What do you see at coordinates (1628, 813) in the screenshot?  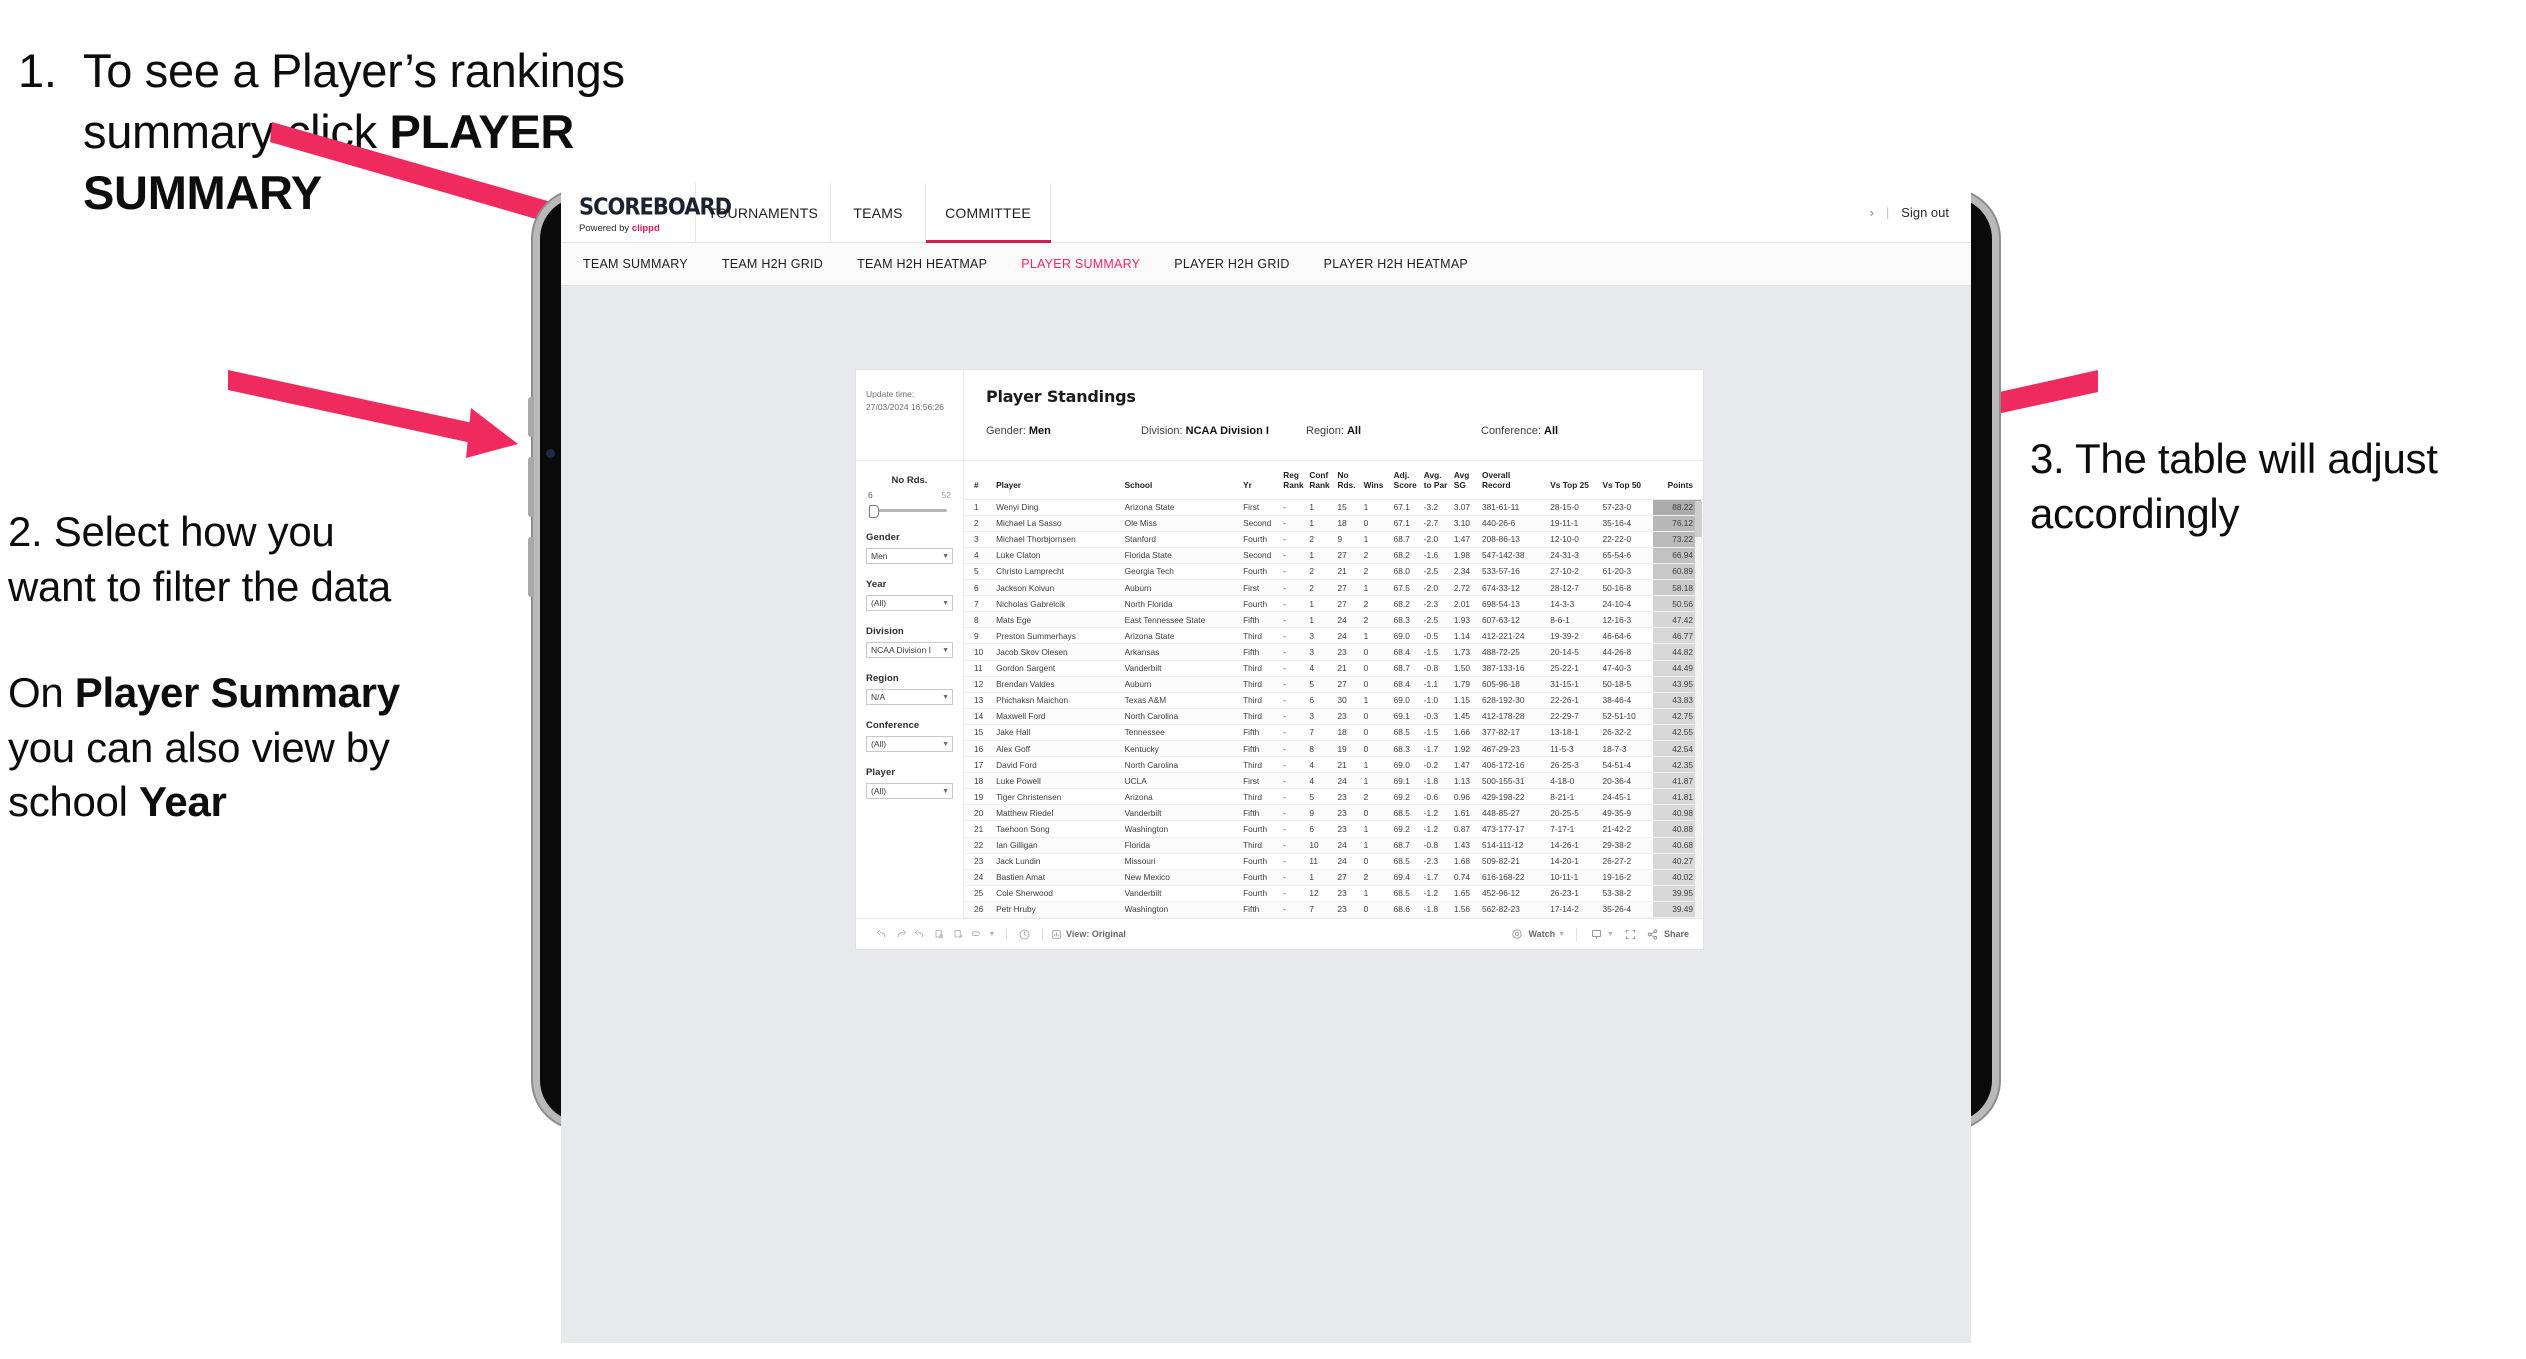 I see `cell-t50: 49-35-9` at bounding box center [1628, 813].